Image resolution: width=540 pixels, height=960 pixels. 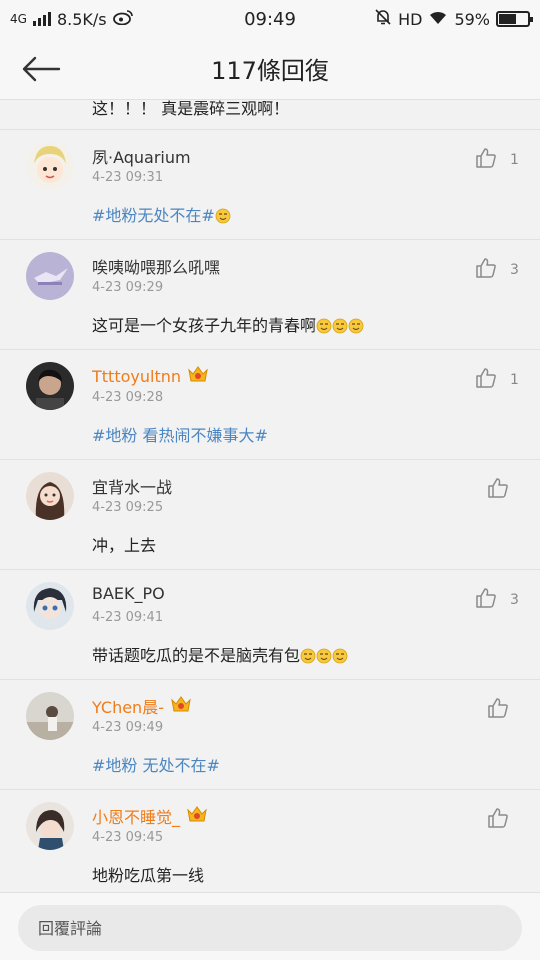 I want to click on network-speed: 8.5K/s, so click(x=81, y=19).